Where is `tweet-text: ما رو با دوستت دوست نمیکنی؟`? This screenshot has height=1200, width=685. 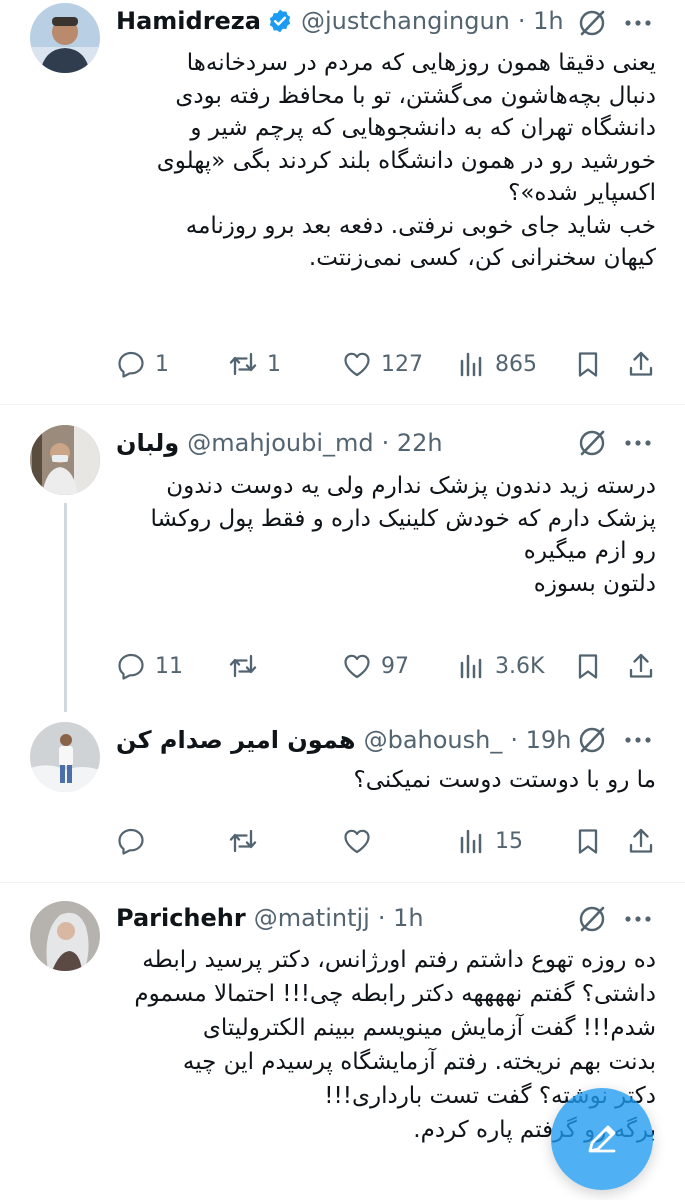 tweet-text: ما رو با دوستت دوست نمیکنی؟ is located at coordinates (386, 780).